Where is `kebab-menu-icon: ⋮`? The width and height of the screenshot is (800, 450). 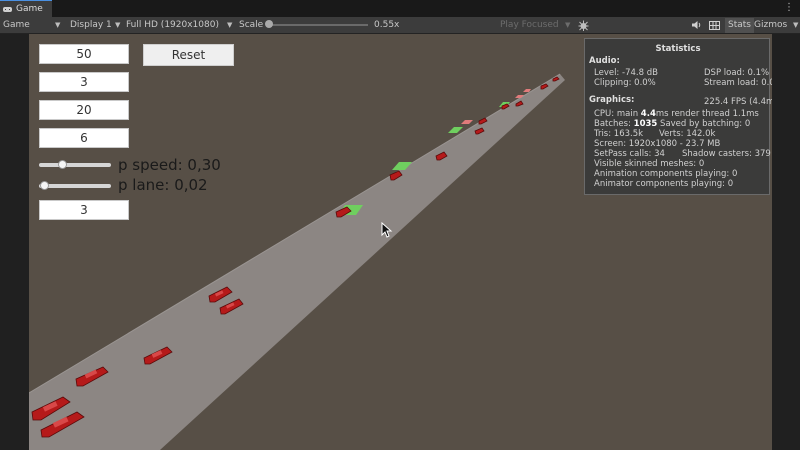 kebab-menu-icon: ⋮ is located at coordinates (789, 7).